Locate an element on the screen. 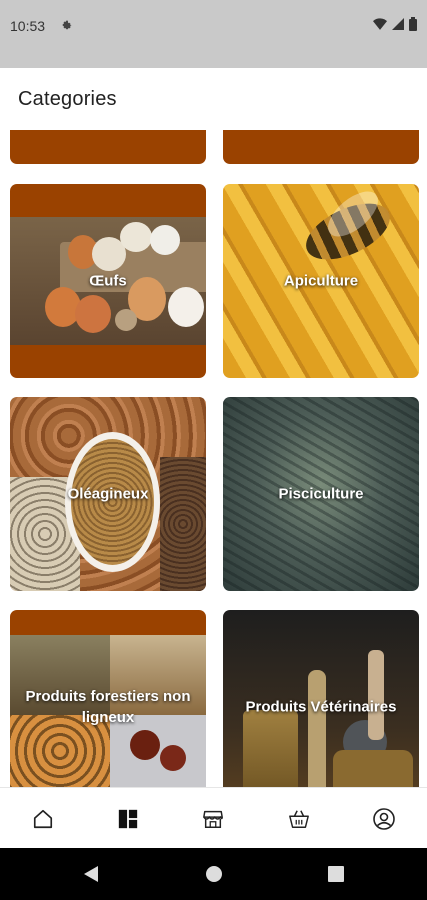 Image resolution: width=427 pixels, height=900 pixels. recents-icon is located at coordinates (336, 874).